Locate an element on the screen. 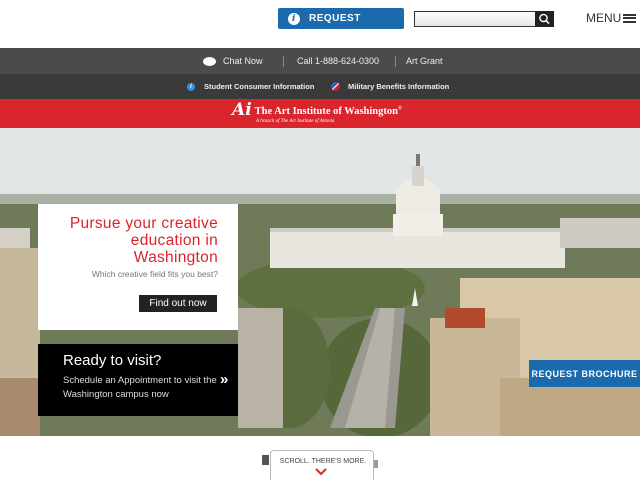  art-grant-link: Art Grant is located at coordinates (424, 61).